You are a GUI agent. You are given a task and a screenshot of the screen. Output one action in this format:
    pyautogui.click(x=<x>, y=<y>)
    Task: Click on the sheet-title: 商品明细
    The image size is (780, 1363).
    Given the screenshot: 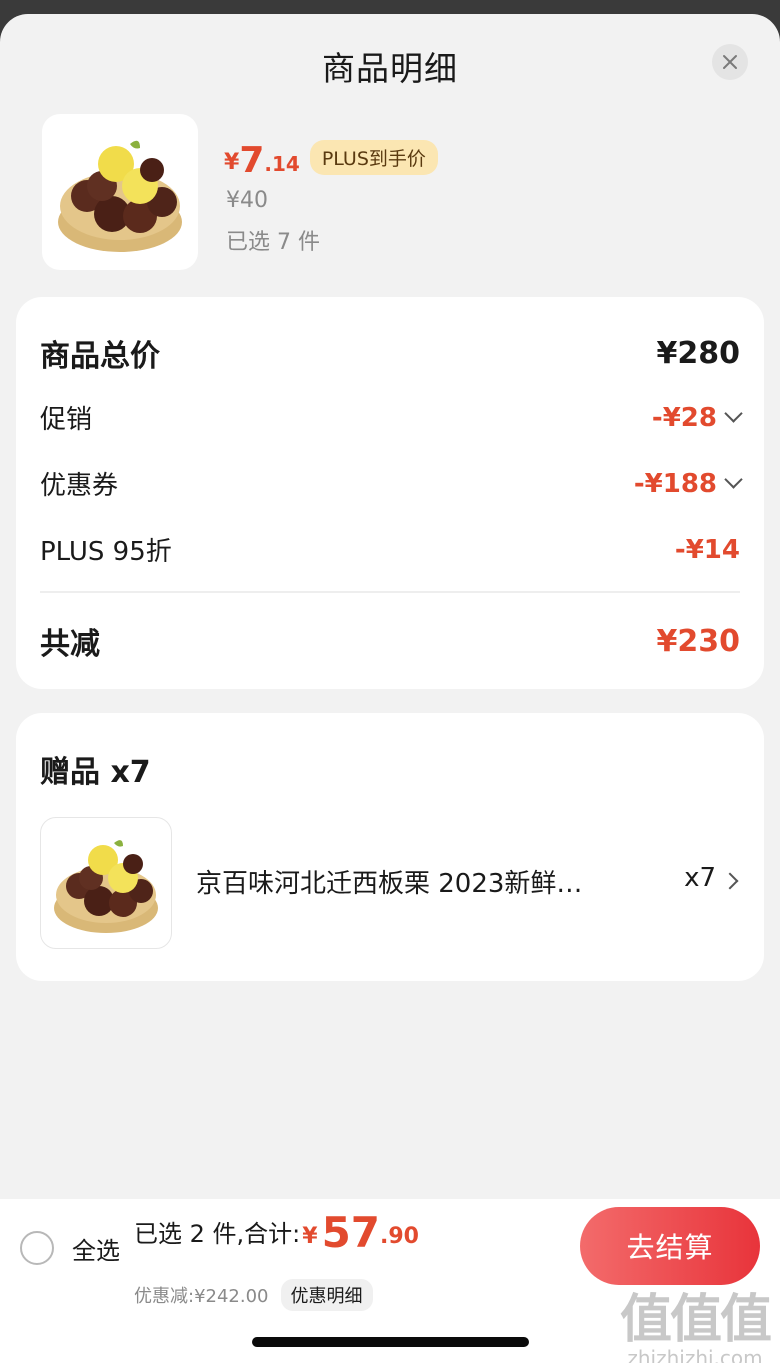 What is the action you would take?
    pyautogui.click(x=390, y=68)
    